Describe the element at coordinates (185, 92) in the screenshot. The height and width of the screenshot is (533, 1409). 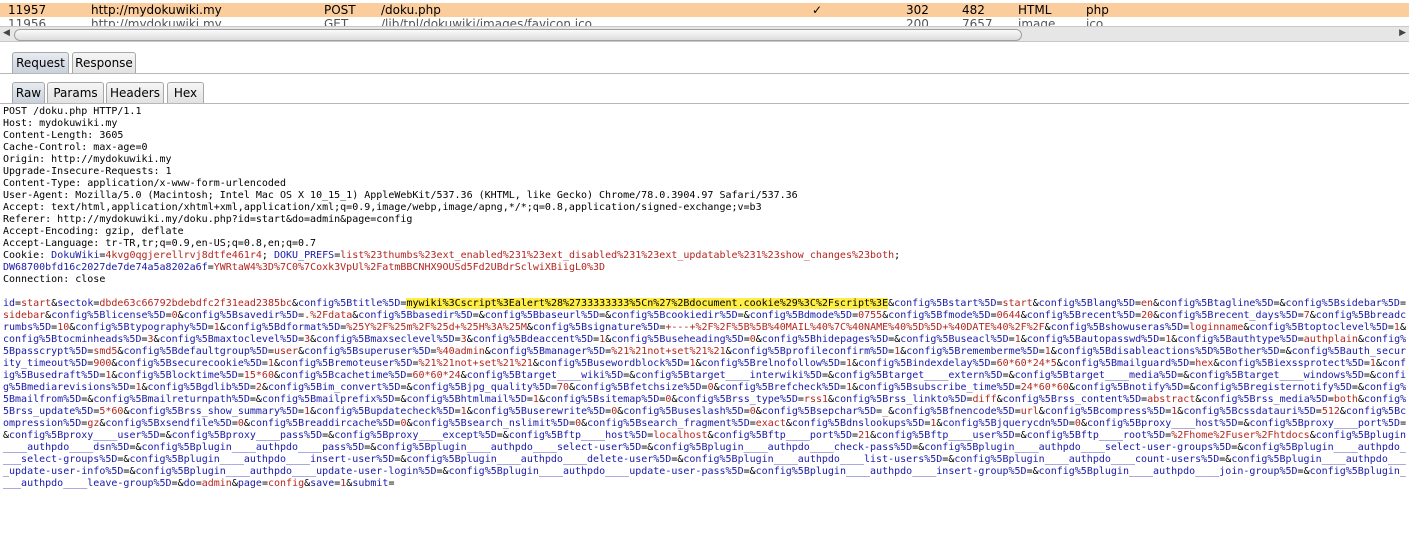
I see `tab-hex: Hex` at that location.